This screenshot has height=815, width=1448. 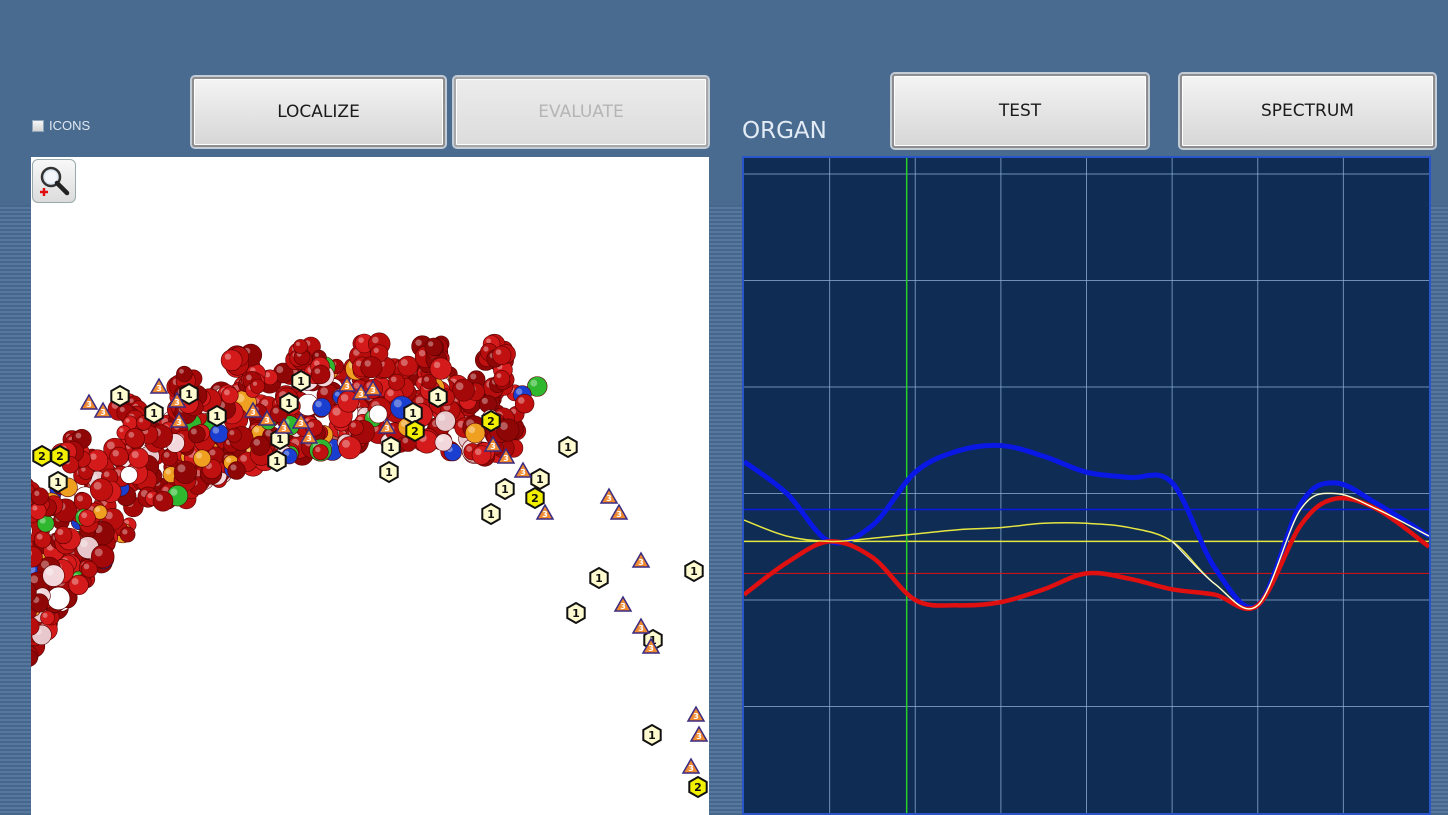 What do you see at coordinates (1307, 111) in the screenshot?
I see `spectrum-button: SPECTRUM` at bounding box center [1307, 111].